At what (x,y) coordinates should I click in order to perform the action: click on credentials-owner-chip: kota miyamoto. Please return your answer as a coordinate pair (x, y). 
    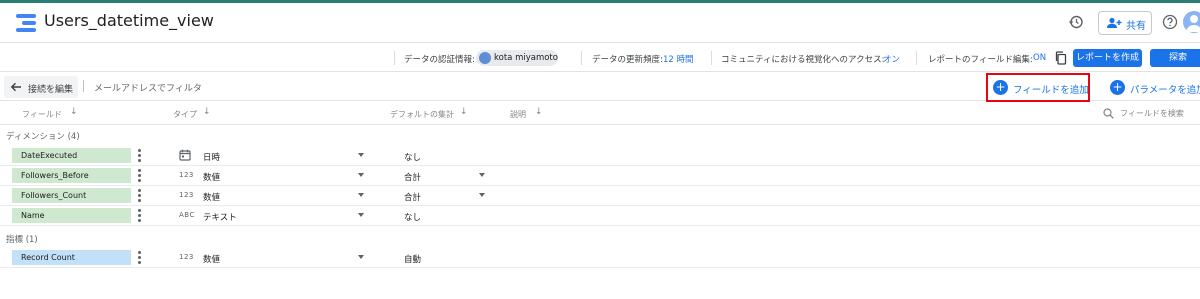
    Looking at the image, I should click on (517, 58).